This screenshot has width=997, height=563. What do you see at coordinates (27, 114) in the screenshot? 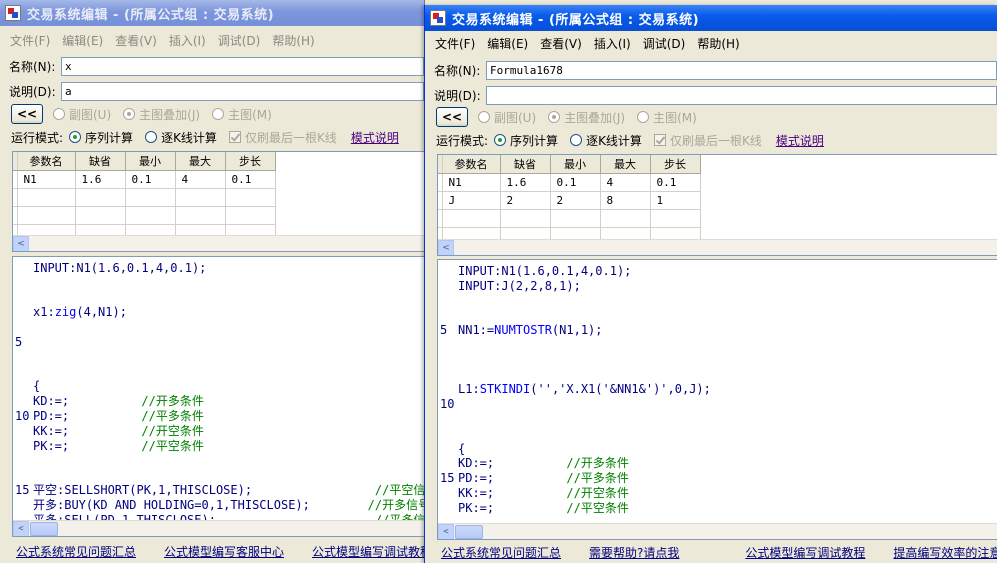
I see `collapse-button: <<` at bounding box center [27, 114].